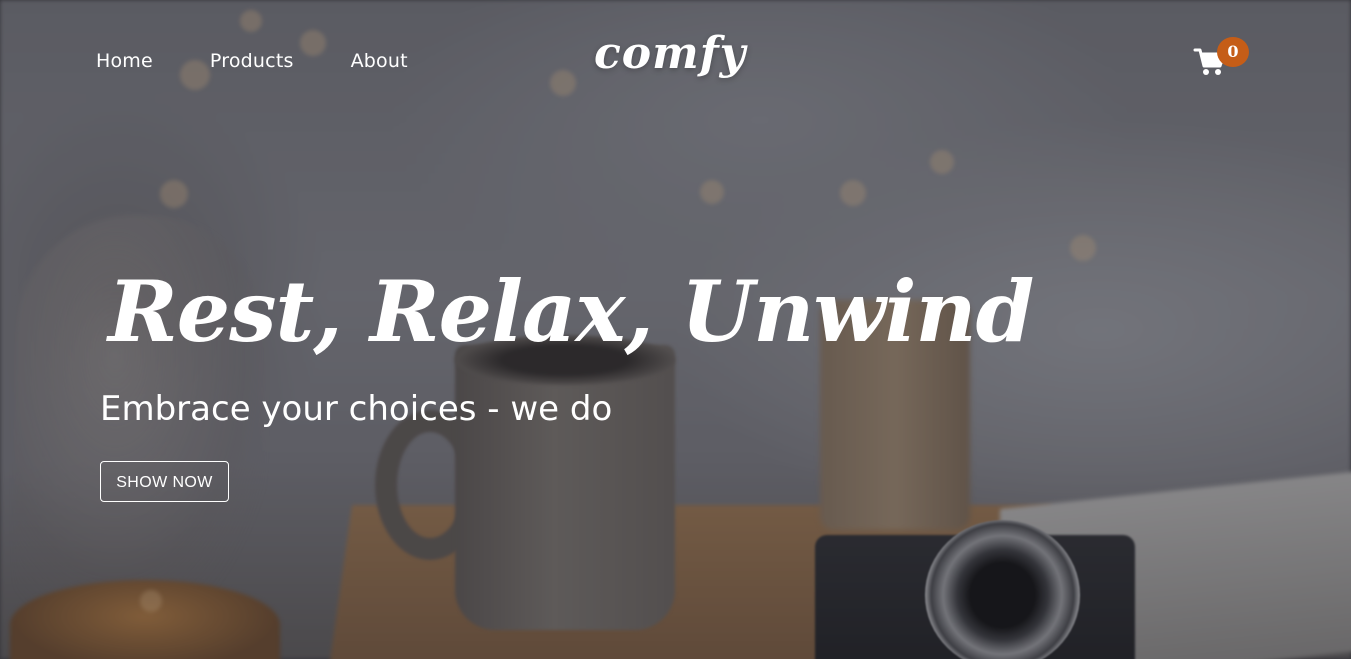 The height and width of the screenshot is (659, 1351). What do you see at coordinates (356, 409) in the screenshot?
I see `hero-subheadline: Embrace your choices - we do` at bounding box center [356, 409].